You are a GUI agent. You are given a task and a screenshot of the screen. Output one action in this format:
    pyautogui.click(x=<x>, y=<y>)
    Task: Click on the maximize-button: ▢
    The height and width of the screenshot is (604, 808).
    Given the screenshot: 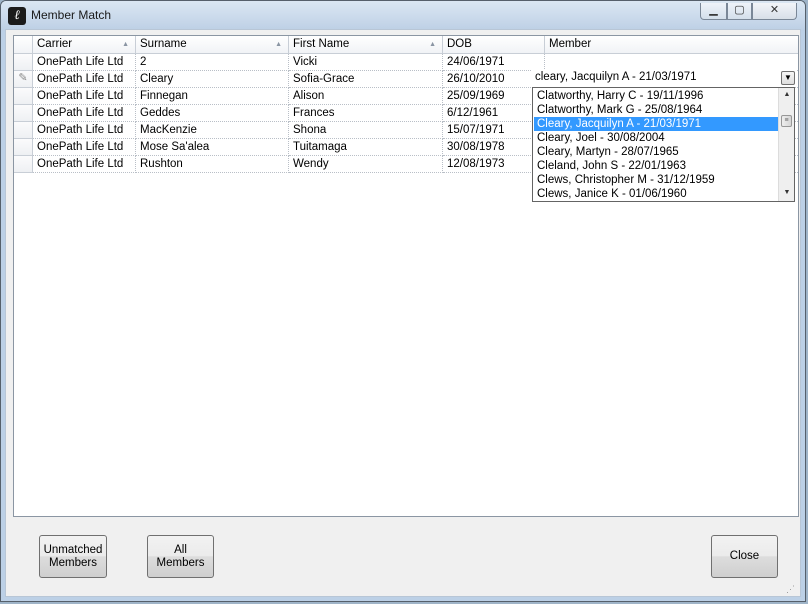 What is the action you would take?
    pyautogui.click(x=739, y=11)
    